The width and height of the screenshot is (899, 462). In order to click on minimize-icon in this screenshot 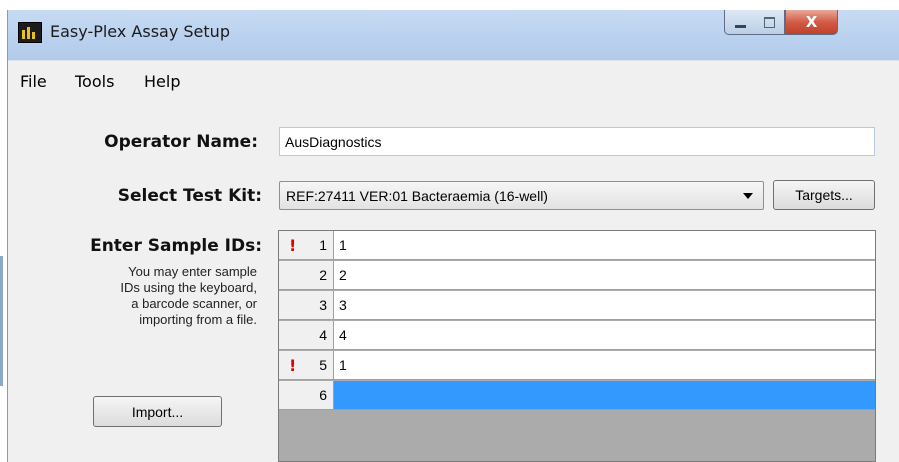, I will do `click(740, 26)`.